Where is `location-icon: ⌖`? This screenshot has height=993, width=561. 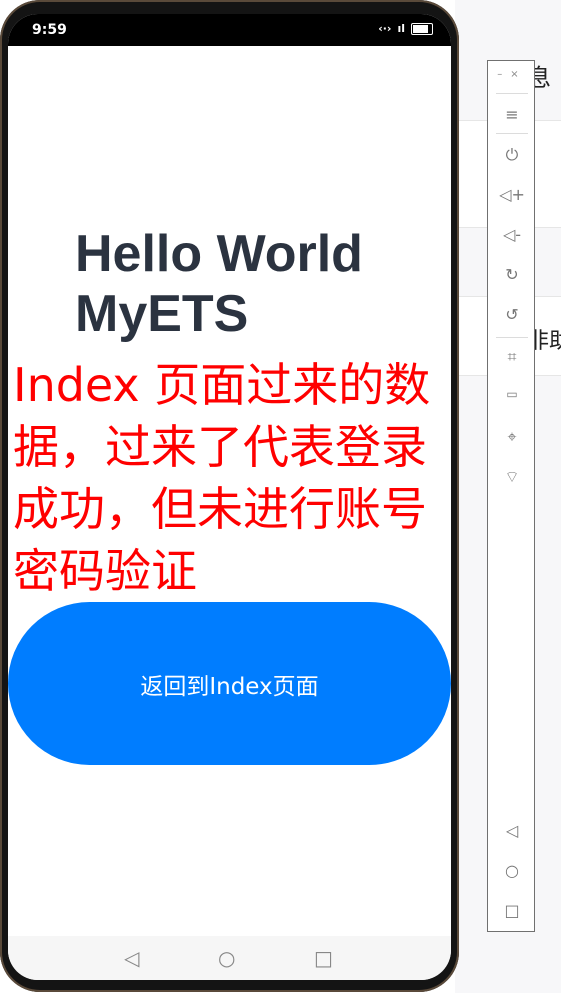
location-icon: ⌖ is located at coordinates (512, 437).